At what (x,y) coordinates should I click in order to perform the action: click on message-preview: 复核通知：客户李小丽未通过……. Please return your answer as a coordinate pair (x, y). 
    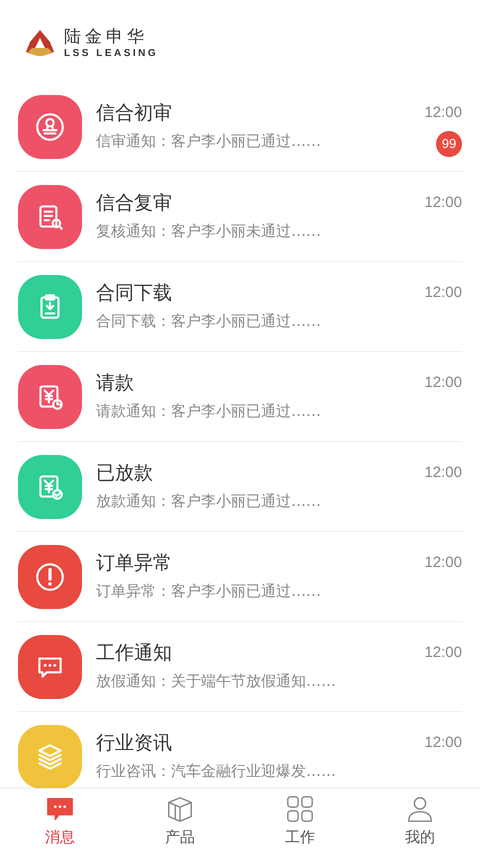
    Looking at the image, I should click on (209, 231).